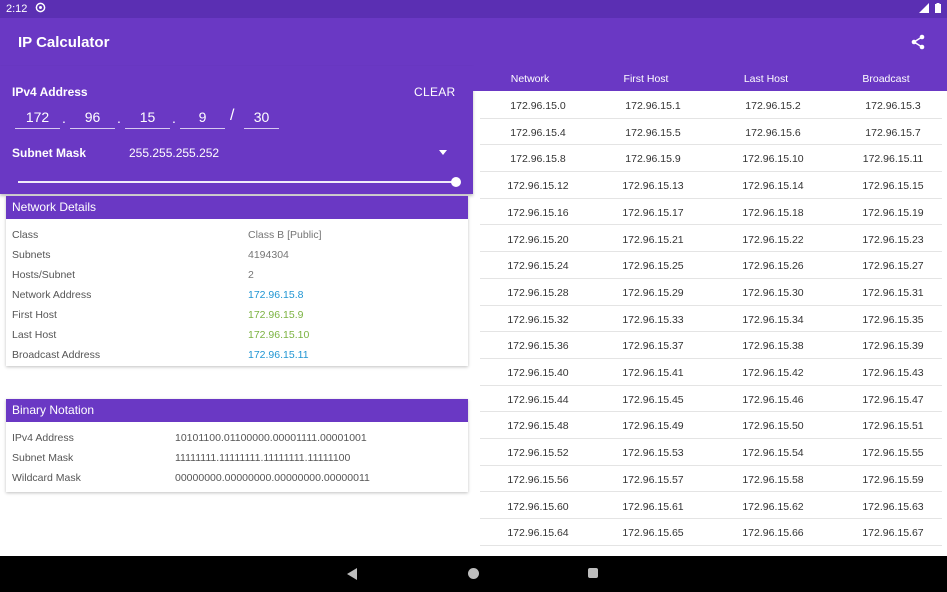 The image size is (947, 592). What do you see at coordinates (593, 573) in the screenshot?
I see `recents-square-icon` at bounding box center [593, 573].